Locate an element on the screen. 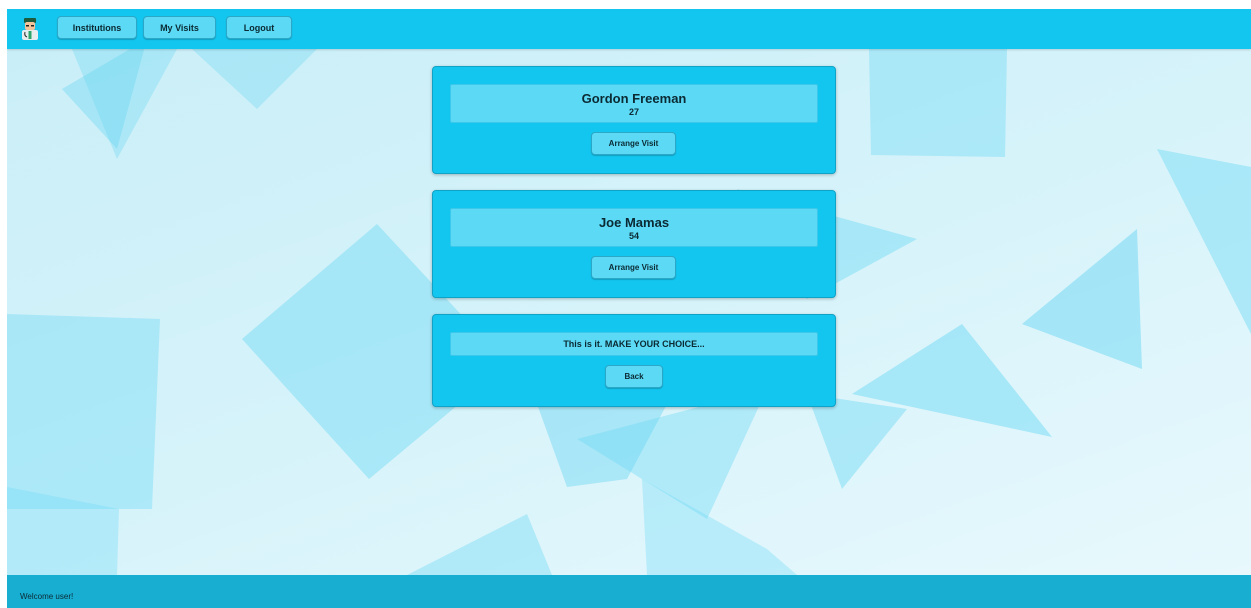 Image resolution: width=1251 pixels, height=608 pixels. person-age: 54 is located at coordinates (633, 236).